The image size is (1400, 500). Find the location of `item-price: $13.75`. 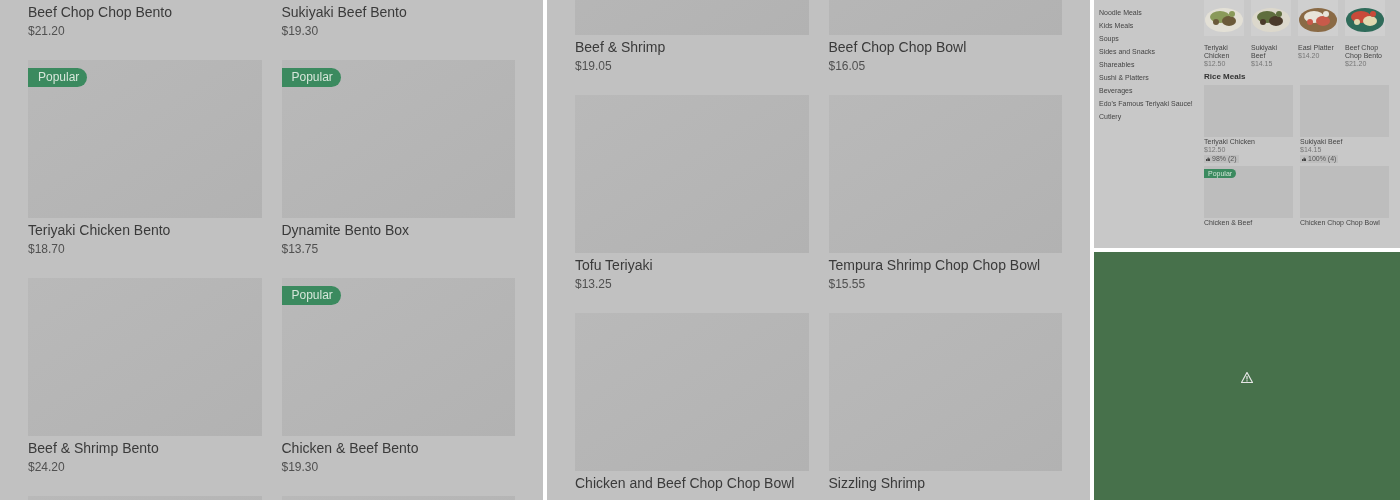

item-price: $13.75 is located at coordinates (300, 249).